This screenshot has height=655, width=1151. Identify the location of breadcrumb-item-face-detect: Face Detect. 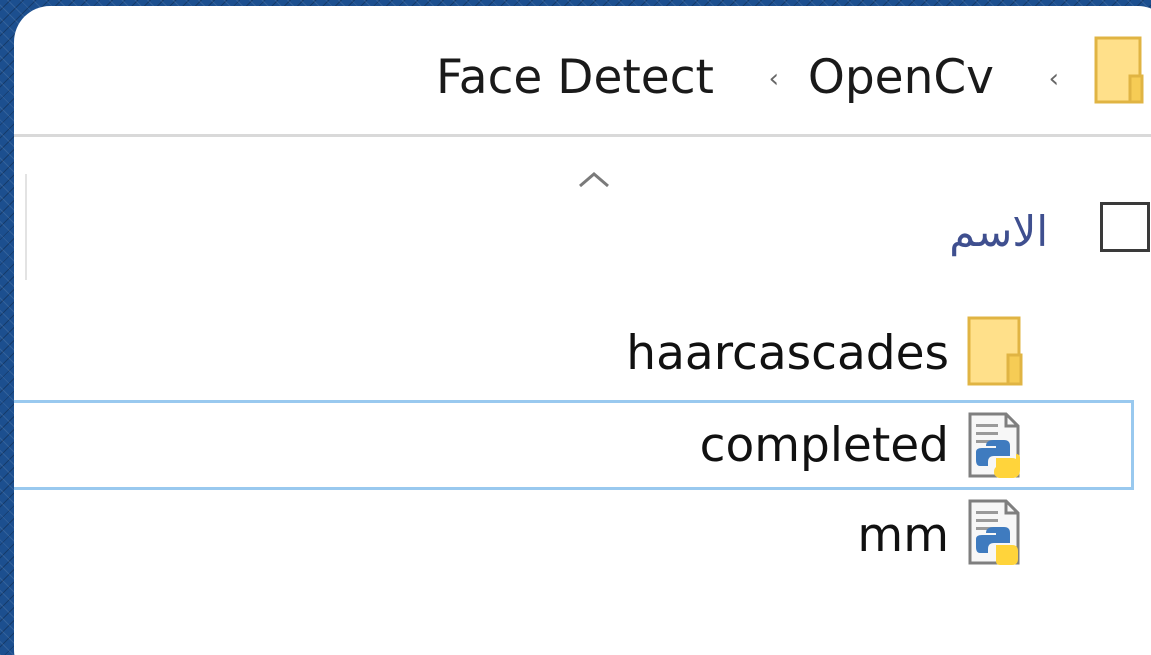
(575, 78).